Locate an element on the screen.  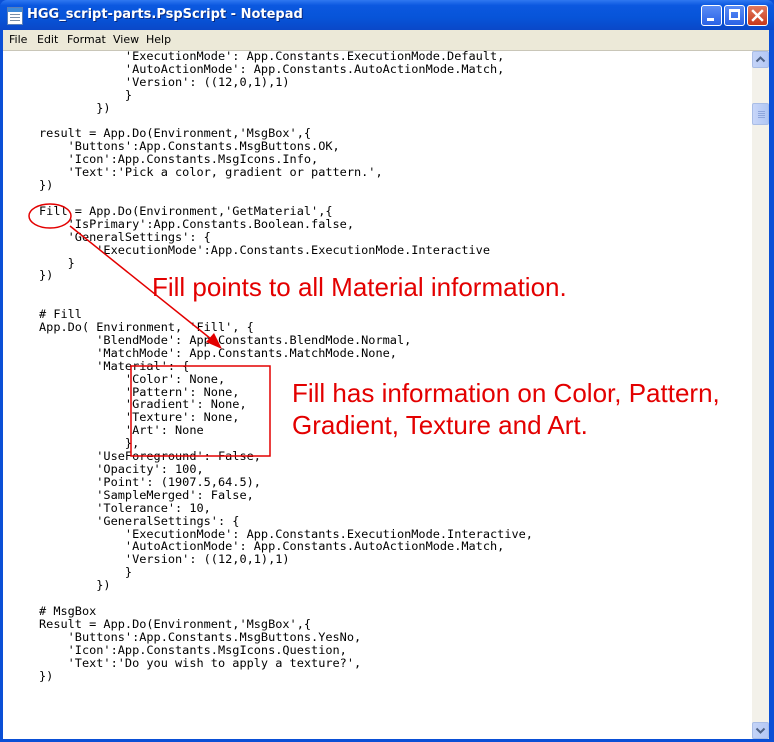
code-line: }, is located at coordinates (132, 443).